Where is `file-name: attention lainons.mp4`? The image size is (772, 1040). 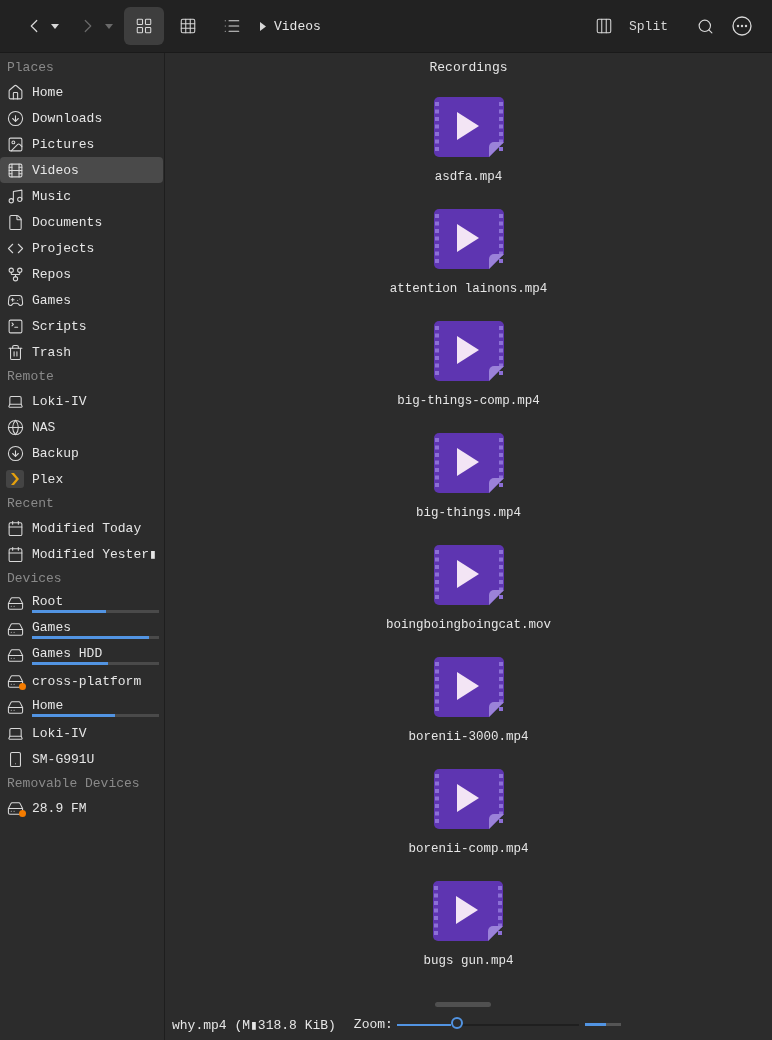
file-name: attention lainons.mp4 is located at coordinates (468, 289).